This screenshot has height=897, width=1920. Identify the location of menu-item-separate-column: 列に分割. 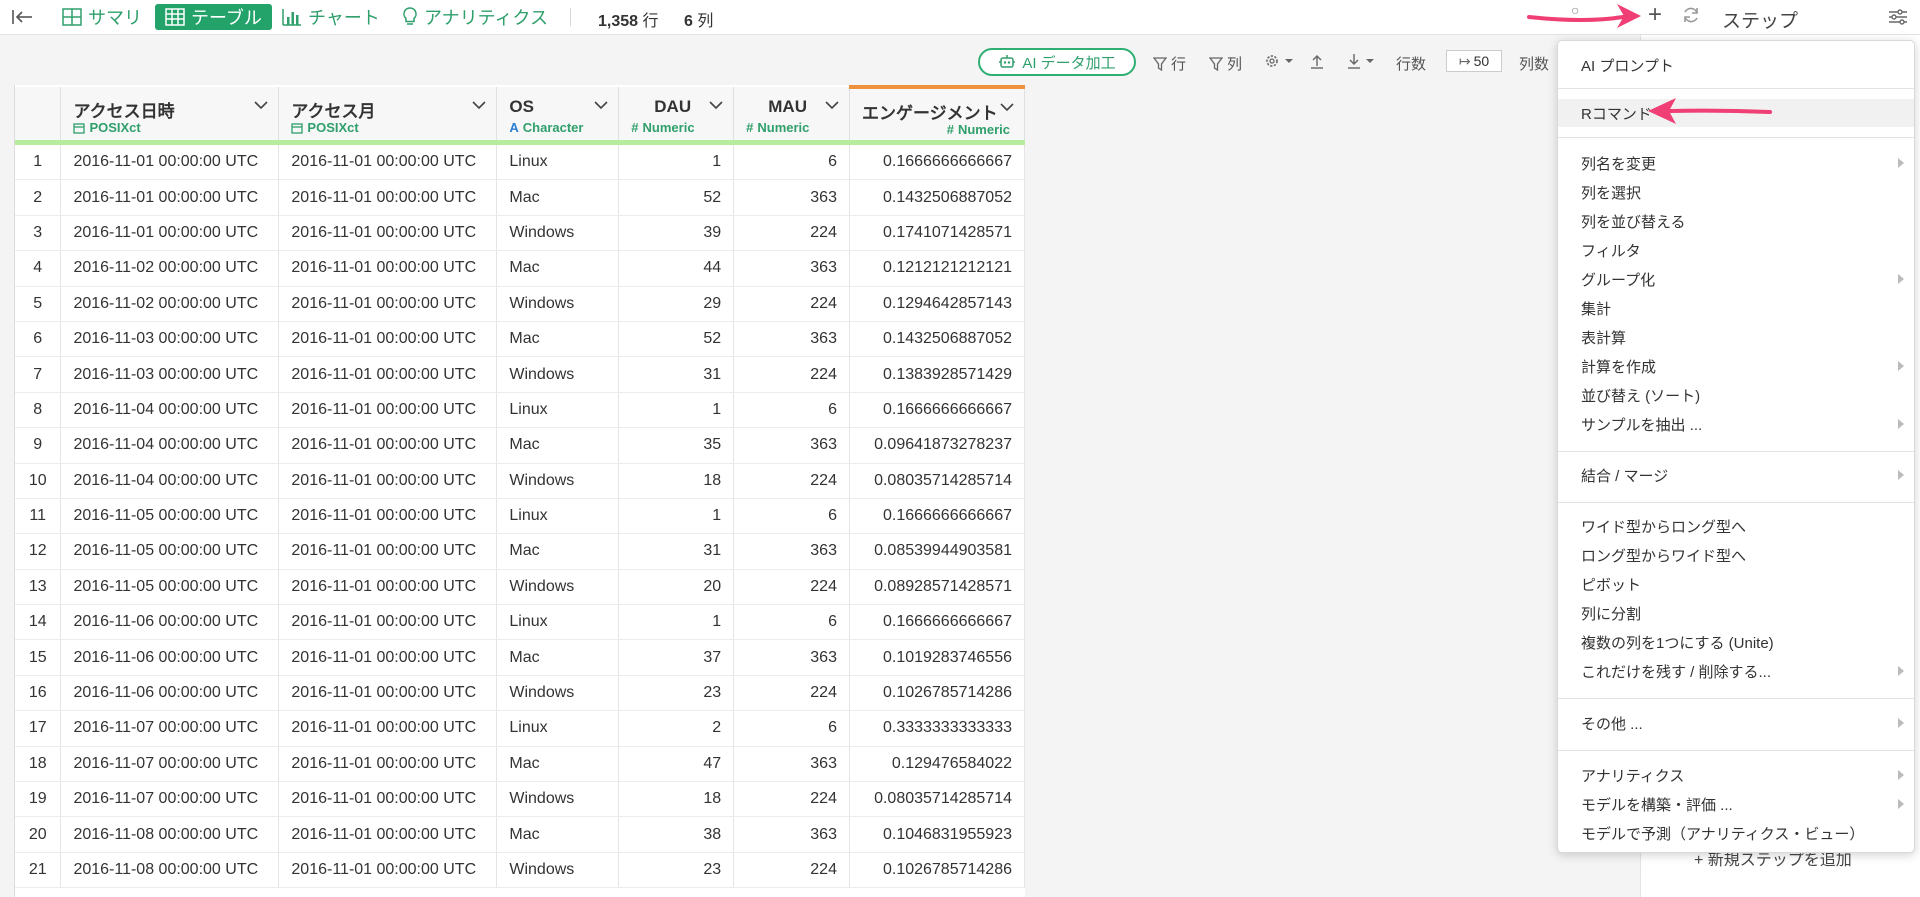
(1736, 613).